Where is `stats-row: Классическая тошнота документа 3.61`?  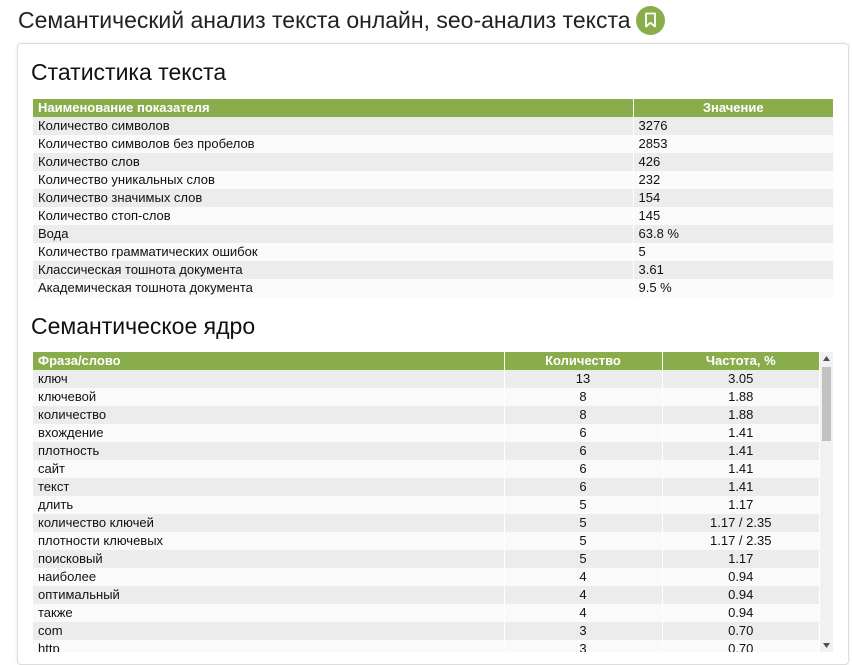
stats-row: Классическая тошнота документа 3.61 is located at coordinates (433, 270).